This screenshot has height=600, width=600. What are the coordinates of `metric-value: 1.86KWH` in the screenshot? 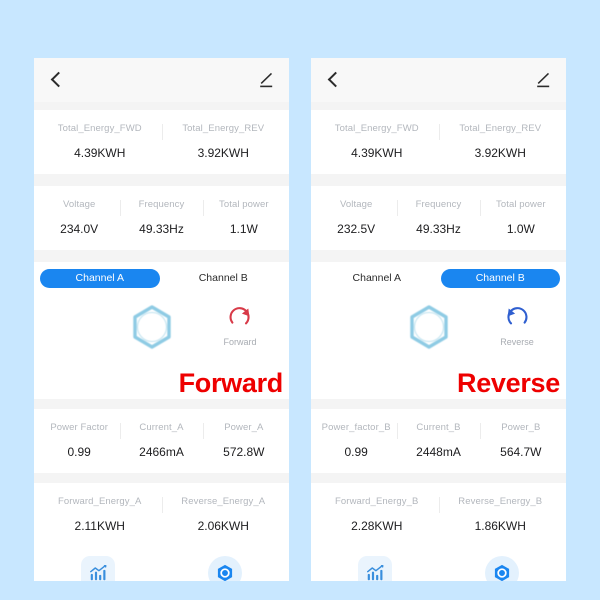 It's located at (500, 526).